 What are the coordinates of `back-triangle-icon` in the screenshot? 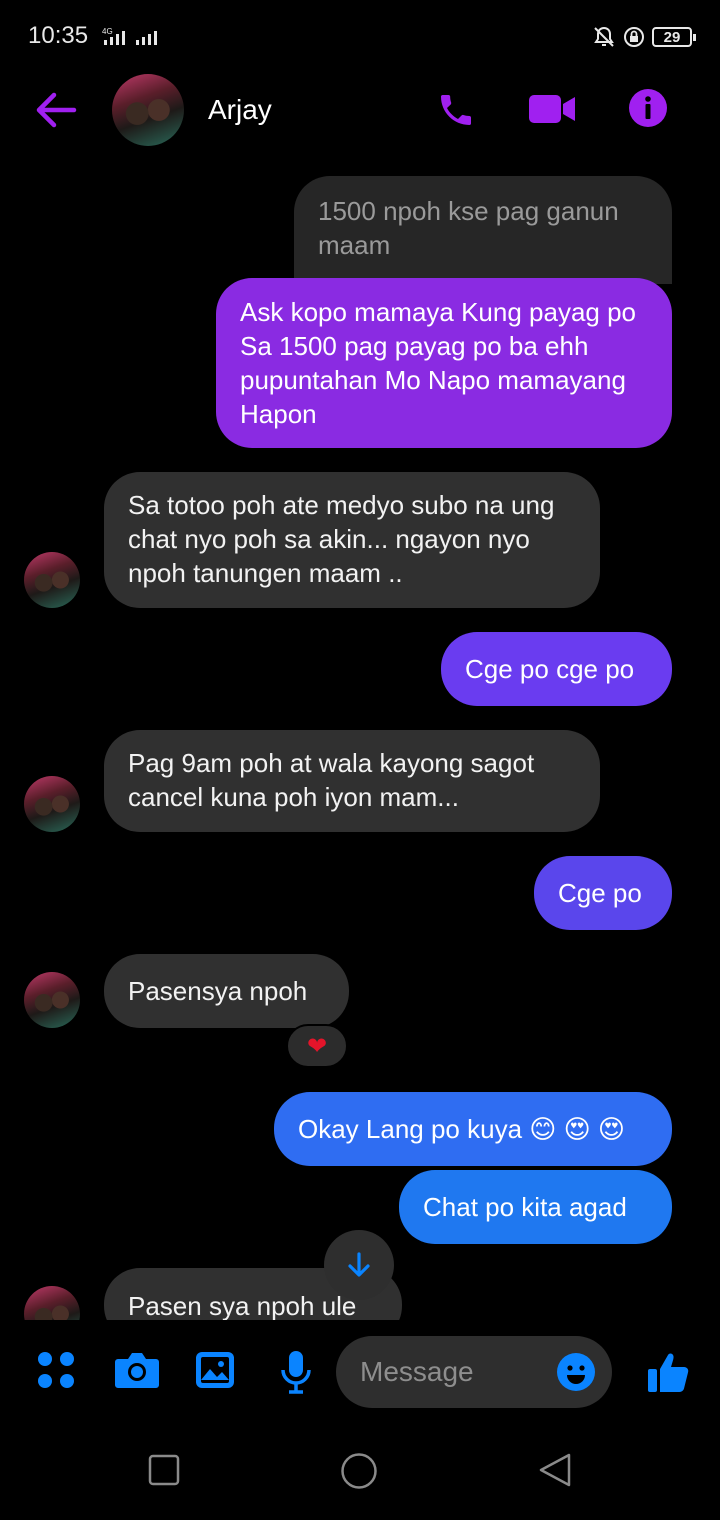 It's located at (555, 1470).